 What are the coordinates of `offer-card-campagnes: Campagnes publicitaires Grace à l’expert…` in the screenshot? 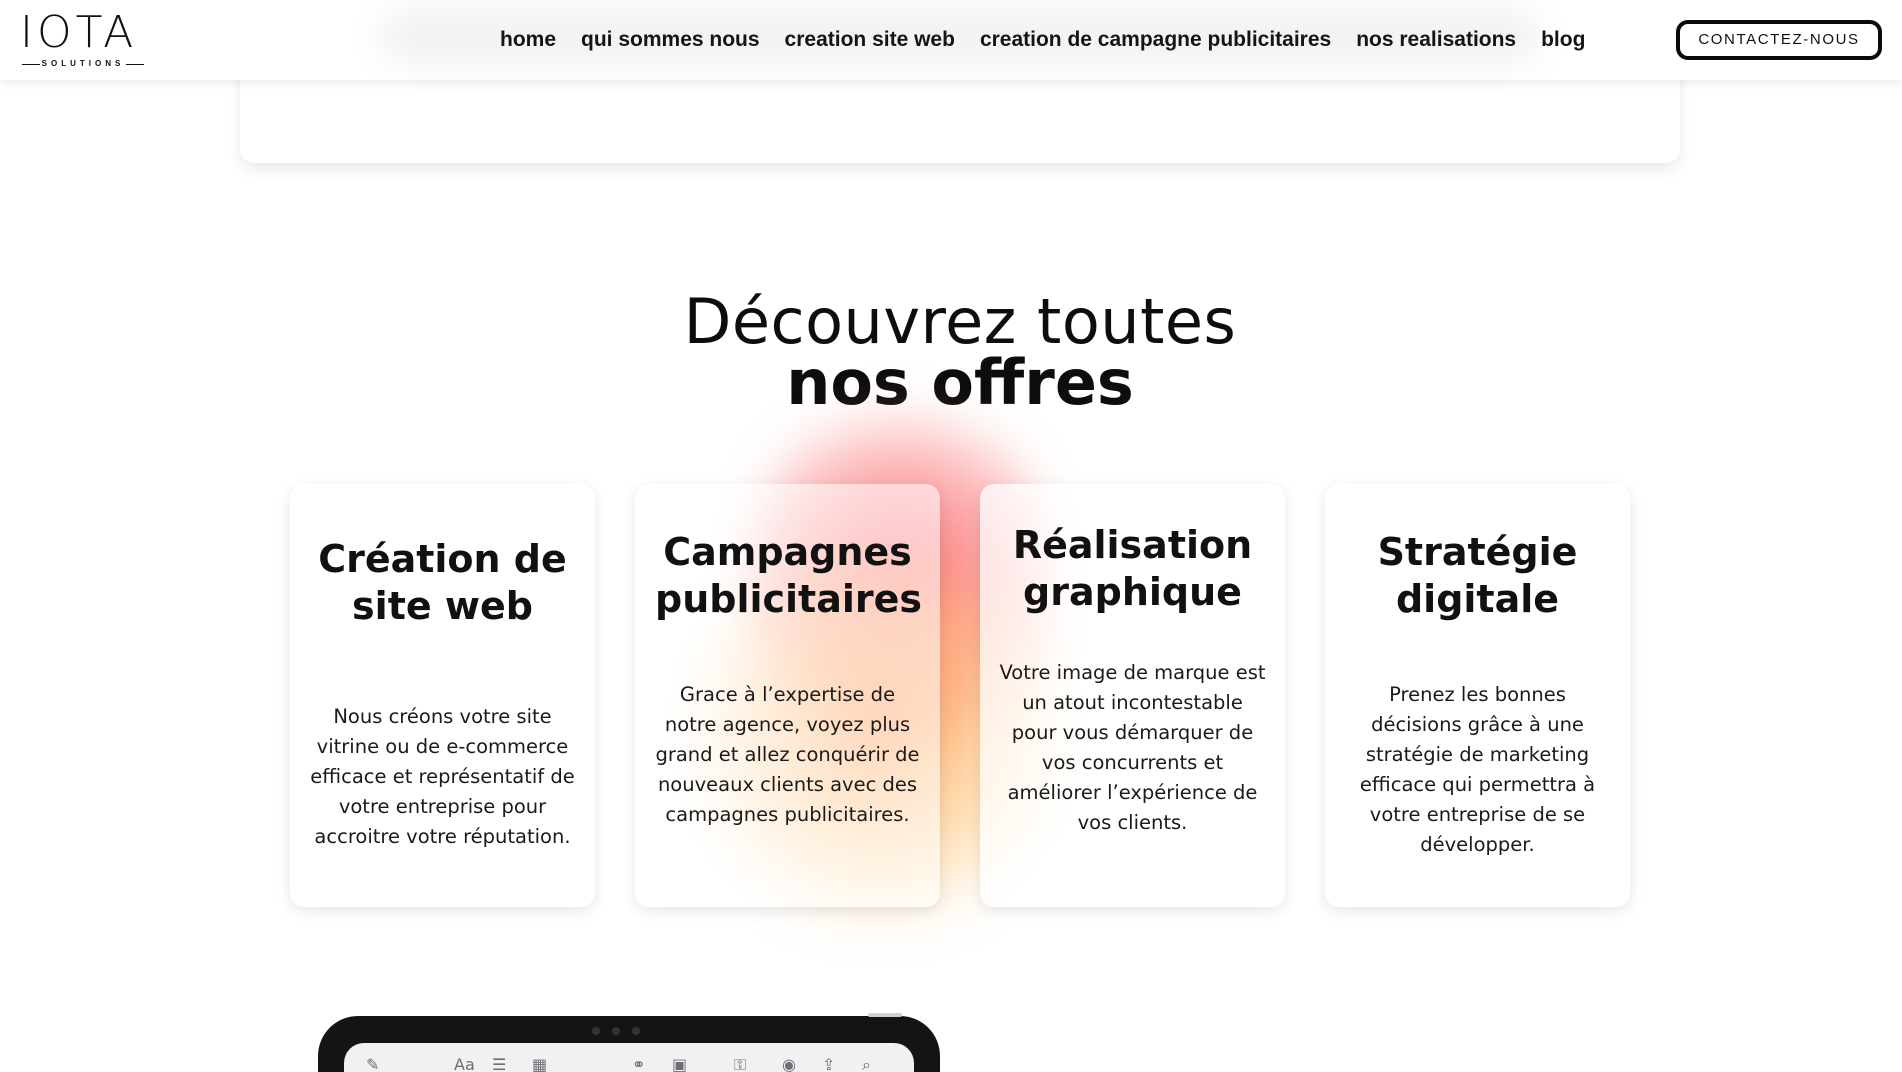 It's located at (787, 695).